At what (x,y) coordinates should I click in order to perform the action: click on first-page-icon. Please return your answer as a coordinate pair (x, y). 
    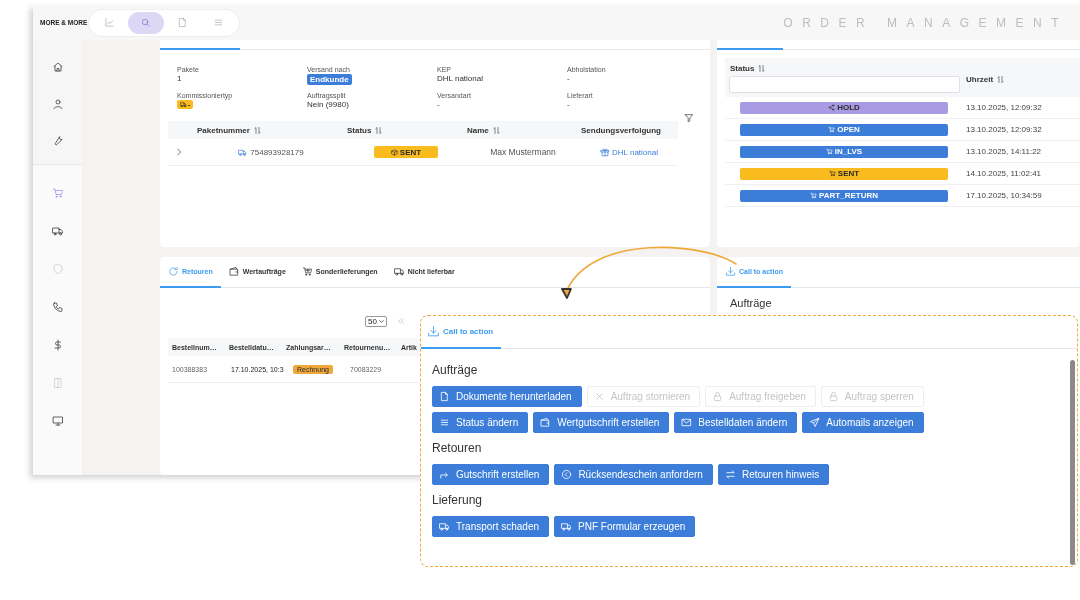
    Looking at the image, I should click on (400, 321).